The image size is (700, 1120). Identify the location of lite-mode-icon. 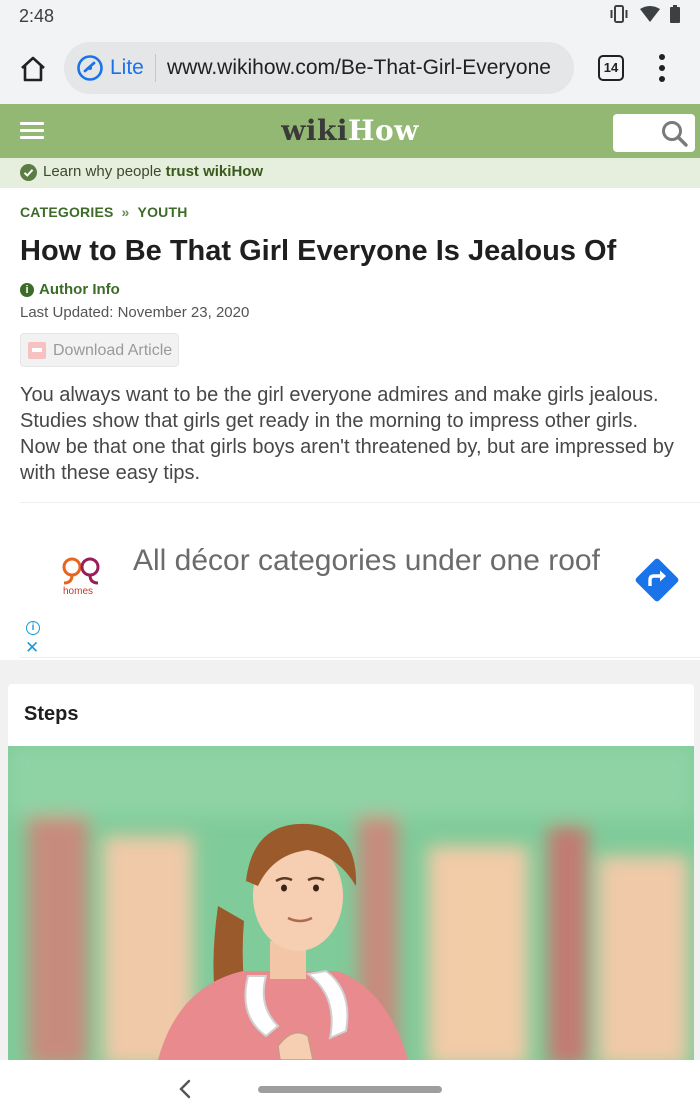
(90, 68).